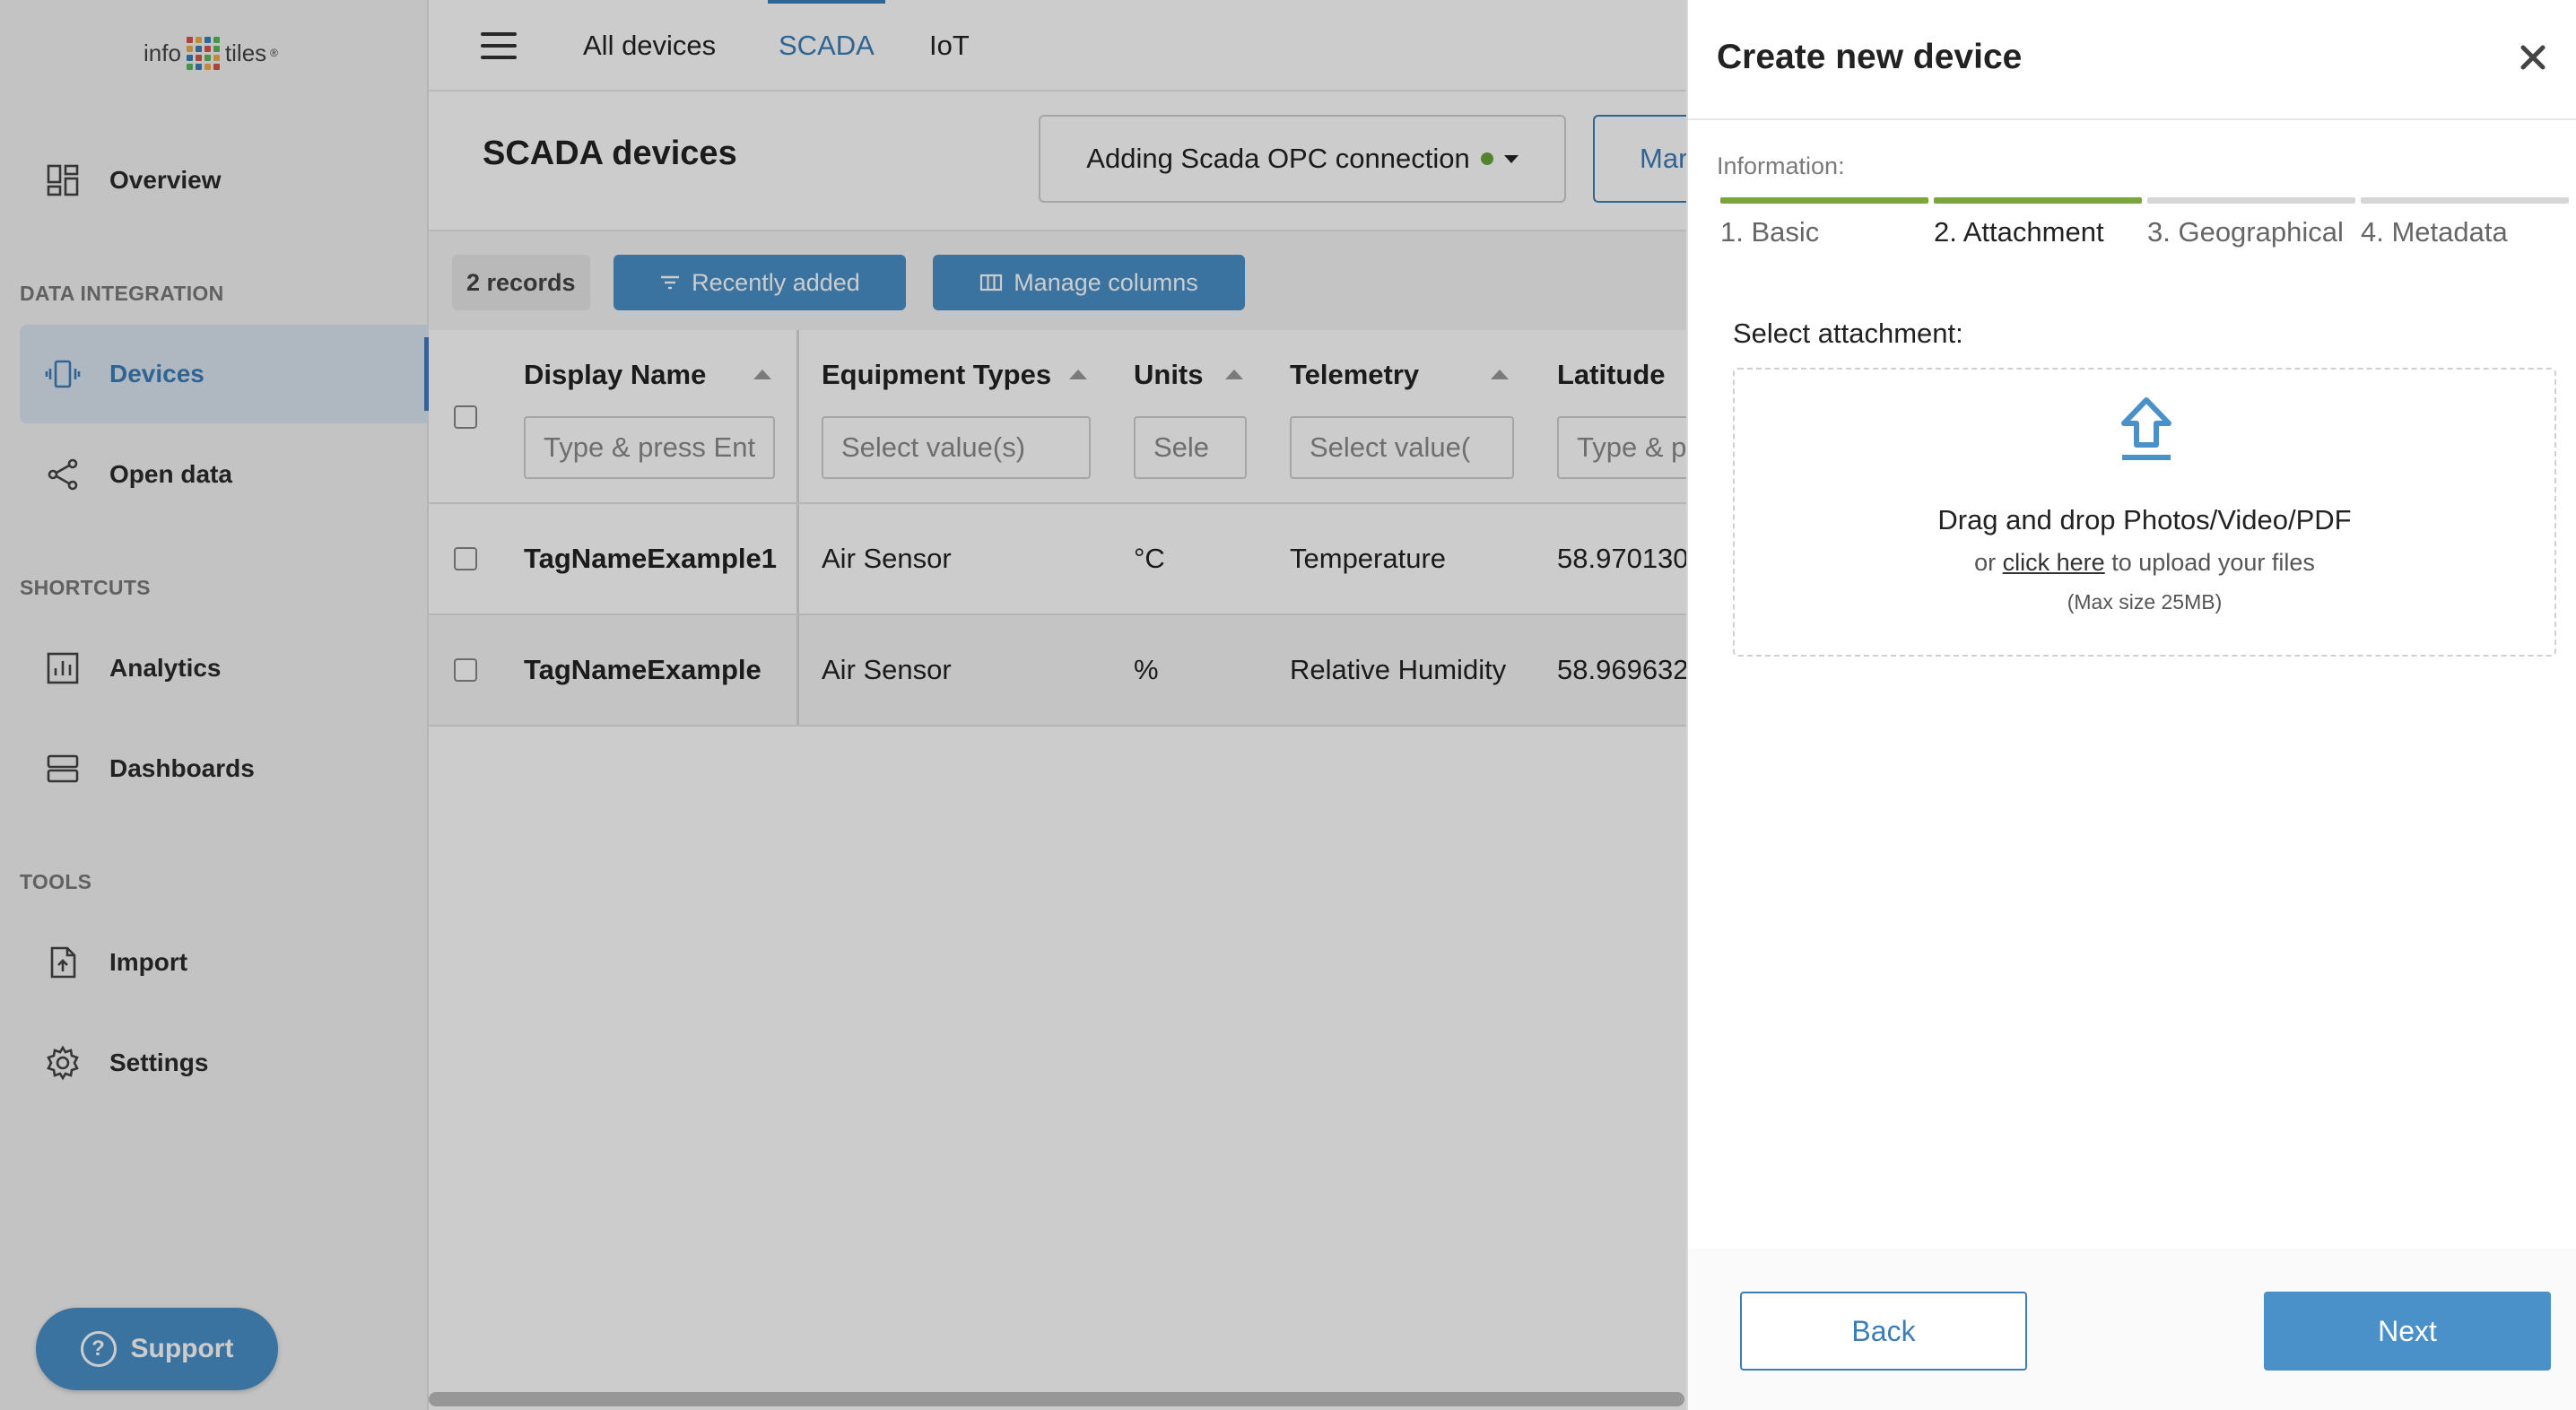 This screenshot has width=2576, height=1410. What do you see at coordinates (1848, 333) in the screenshot?
I see `select-attachment-label: Select attachment:` at bounding box center [1848, 333].